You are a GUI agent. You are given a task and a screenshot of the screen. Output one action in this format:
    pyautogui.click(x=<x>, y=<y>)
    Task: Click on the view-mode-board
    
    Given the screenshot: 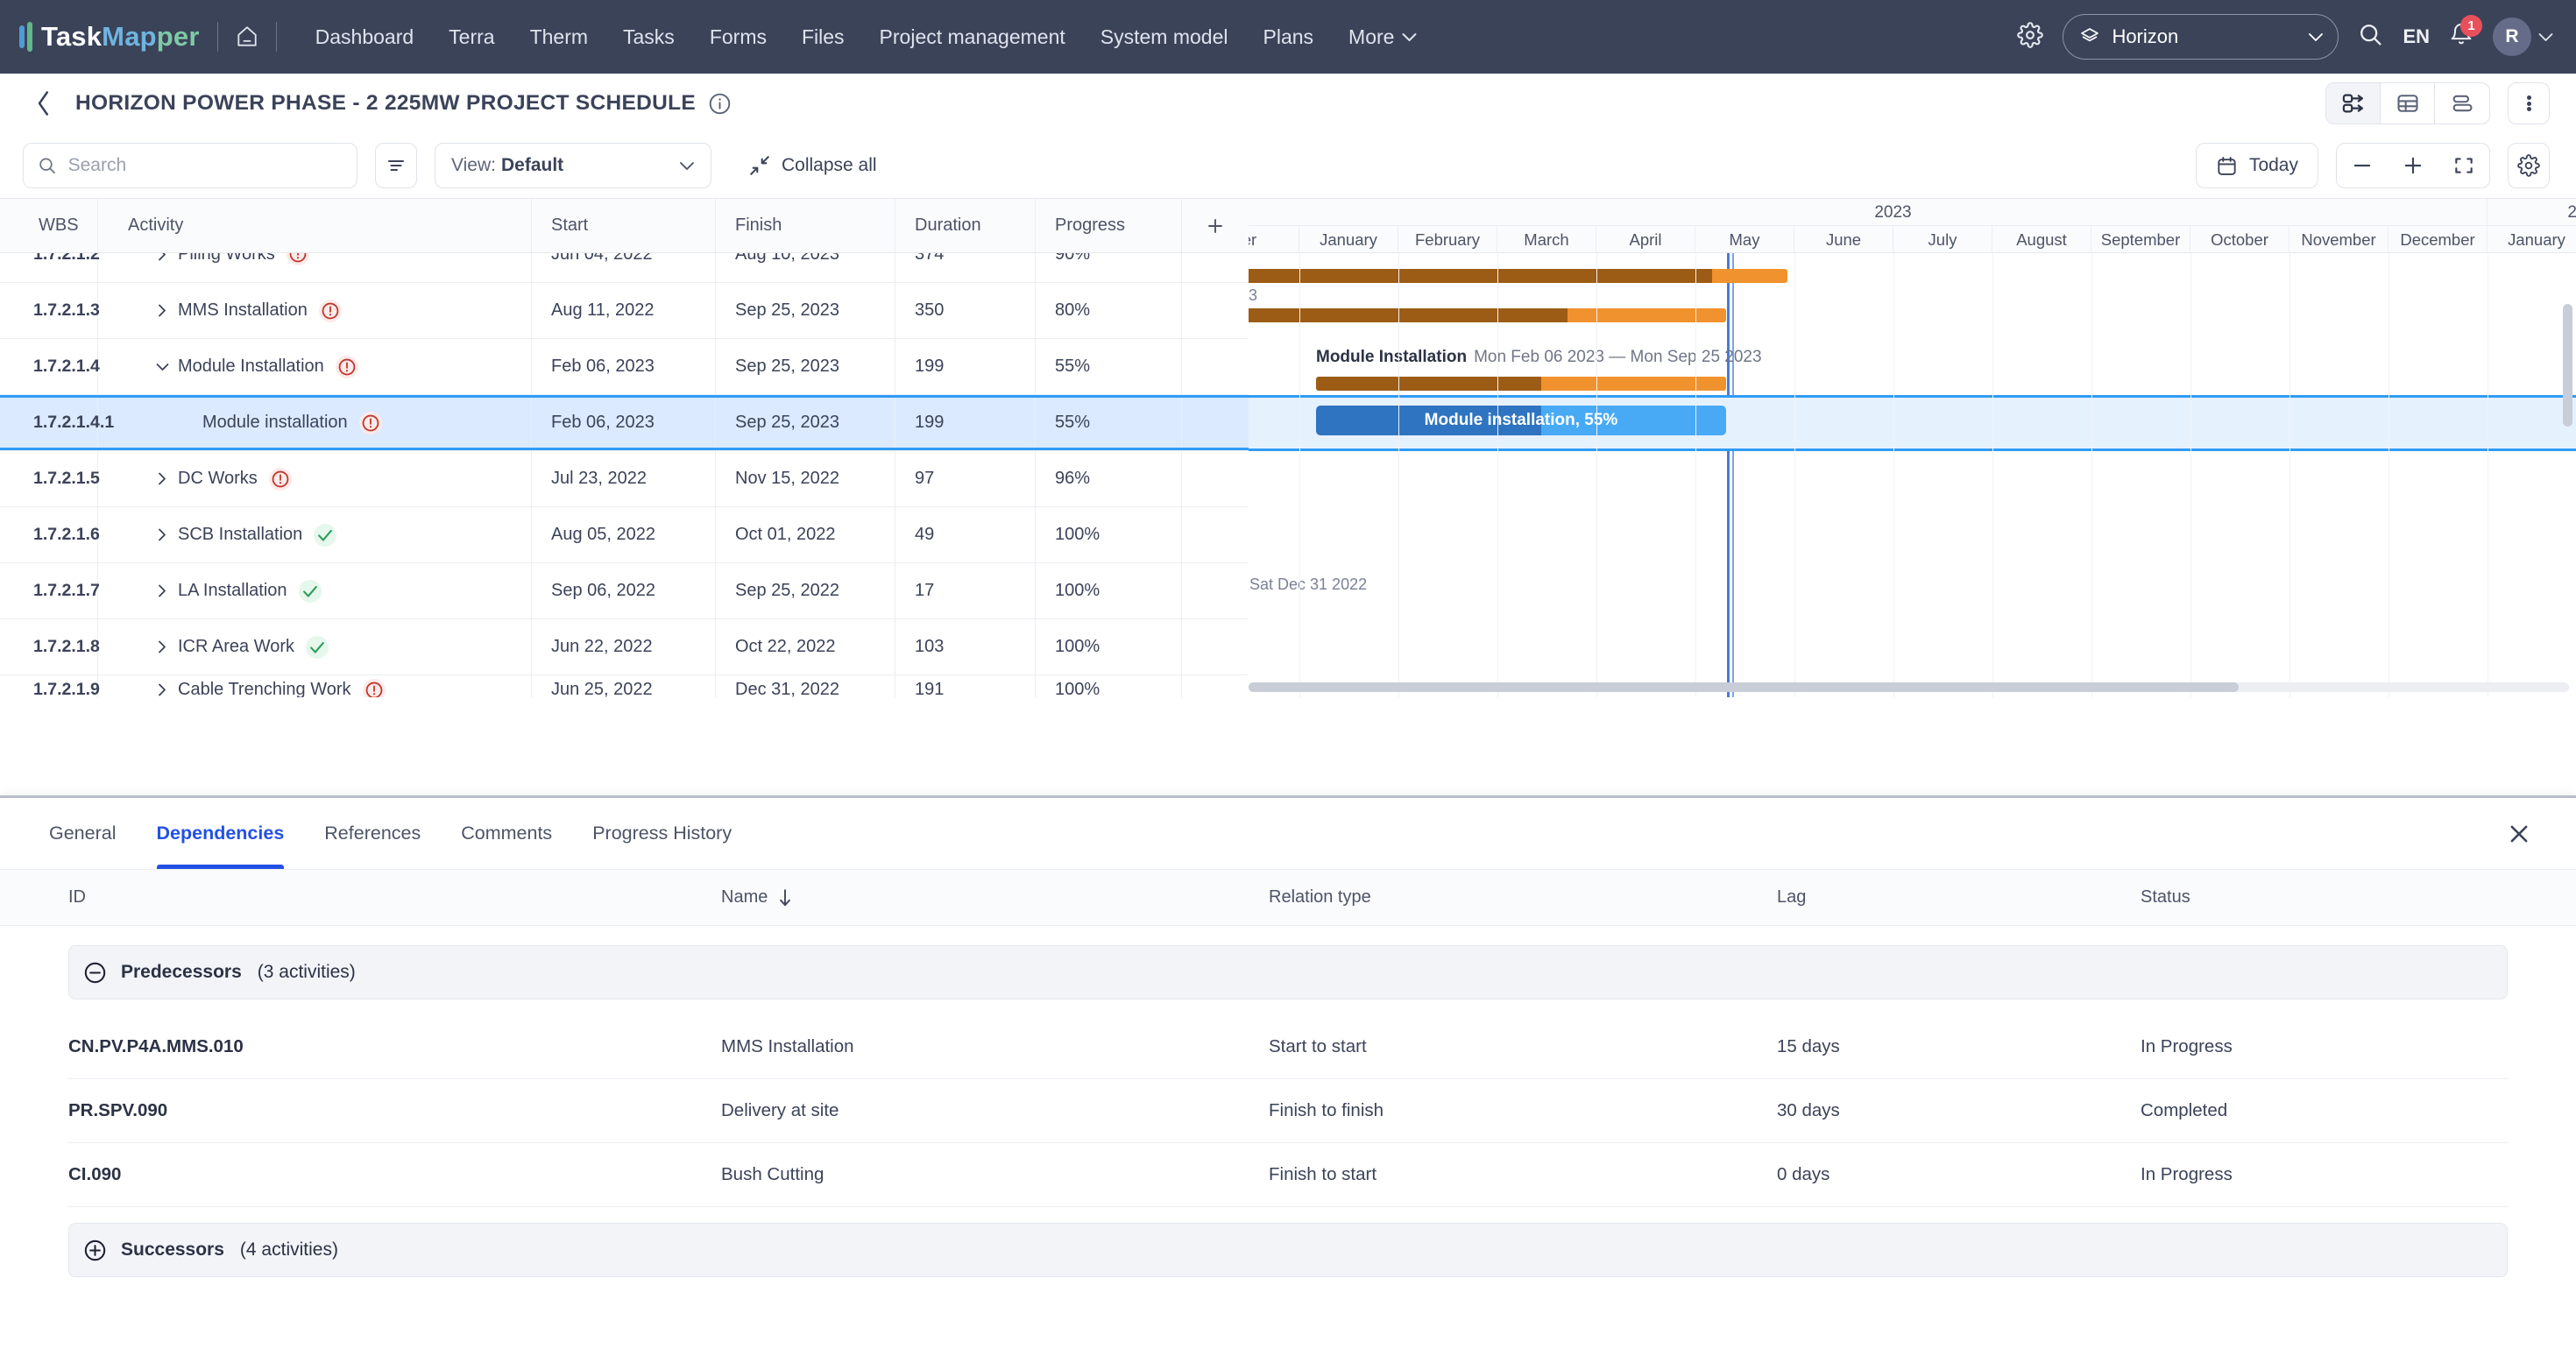 What is the action you would take?
    pyautogui.click(x=2462, y=103)
    